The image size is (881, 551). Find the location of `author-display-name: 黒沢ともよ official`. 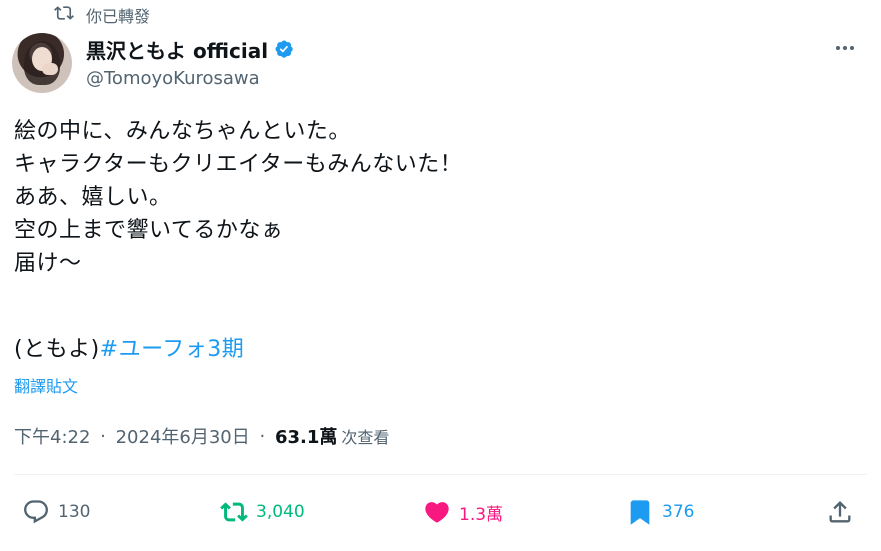

author-display-name: 黒沢ともよ official is located at coordinates (177, 49).